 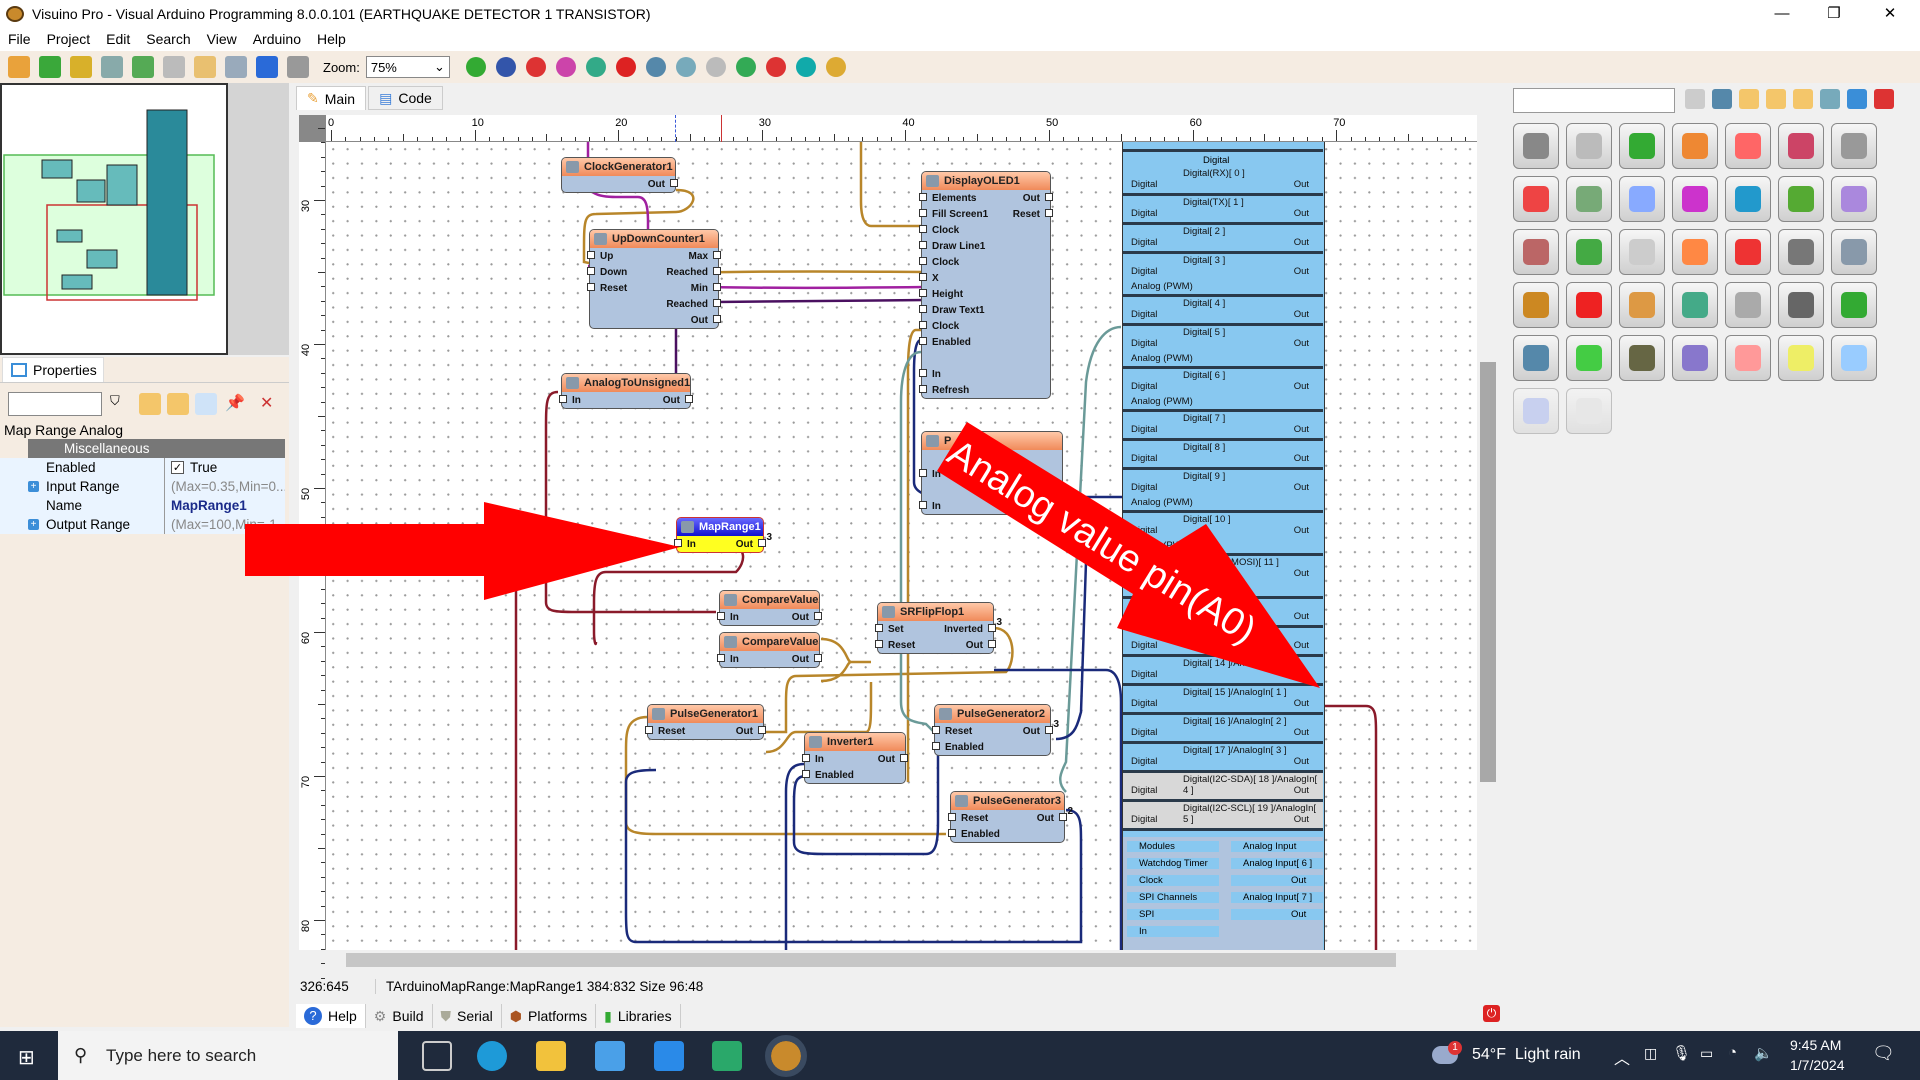 What do you see at coordinates (1173, 897) in the screenshot?
I see `board-module-item: SPI Channels` at bounding box center [1173, 897].